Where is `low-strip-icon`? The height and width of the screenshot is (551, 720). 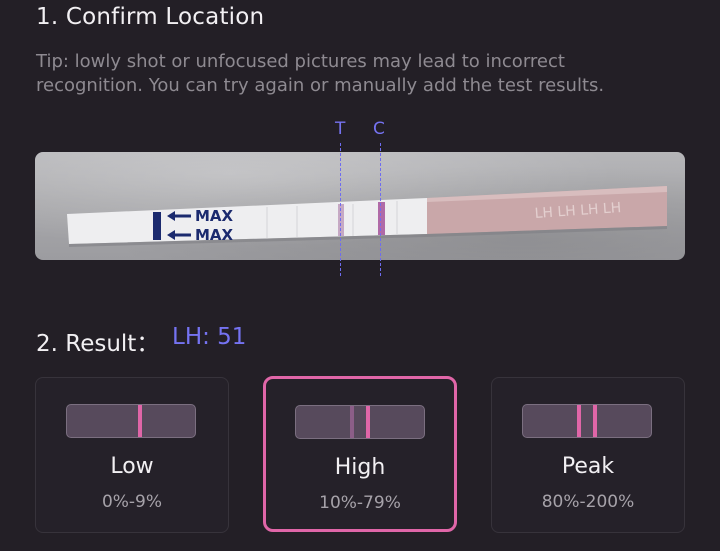
low-strip-icon is located at coordinates (131, 421).